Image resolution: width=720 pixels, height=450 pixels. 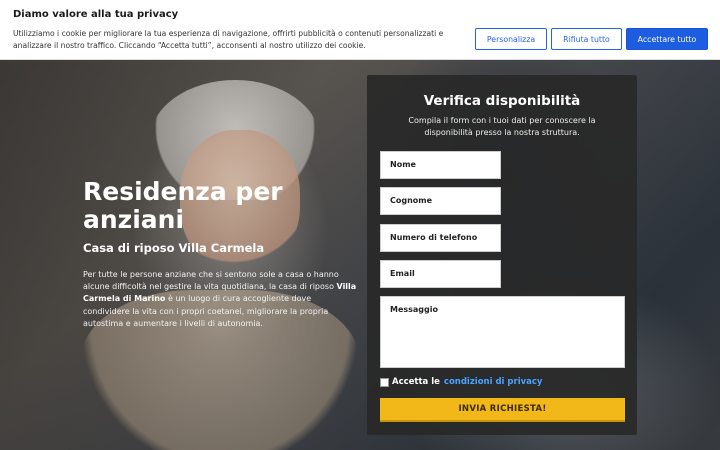 I want to click on phone-field: Numero di telefono, so click(x=440, y=238).